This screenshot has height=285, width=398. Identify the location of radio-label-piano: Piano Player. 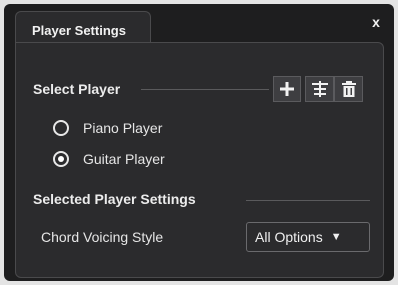
(123, 128).